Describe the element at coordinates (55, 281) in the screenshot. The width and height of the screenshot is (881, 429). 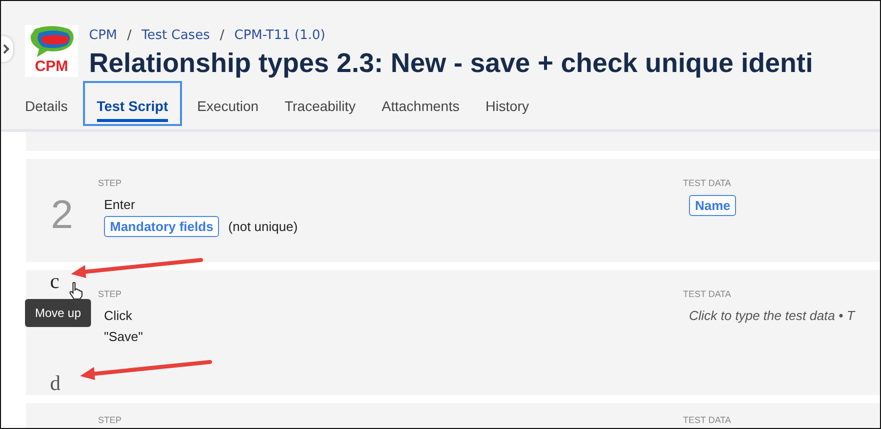
I see `annotation-letter: c` at that location.